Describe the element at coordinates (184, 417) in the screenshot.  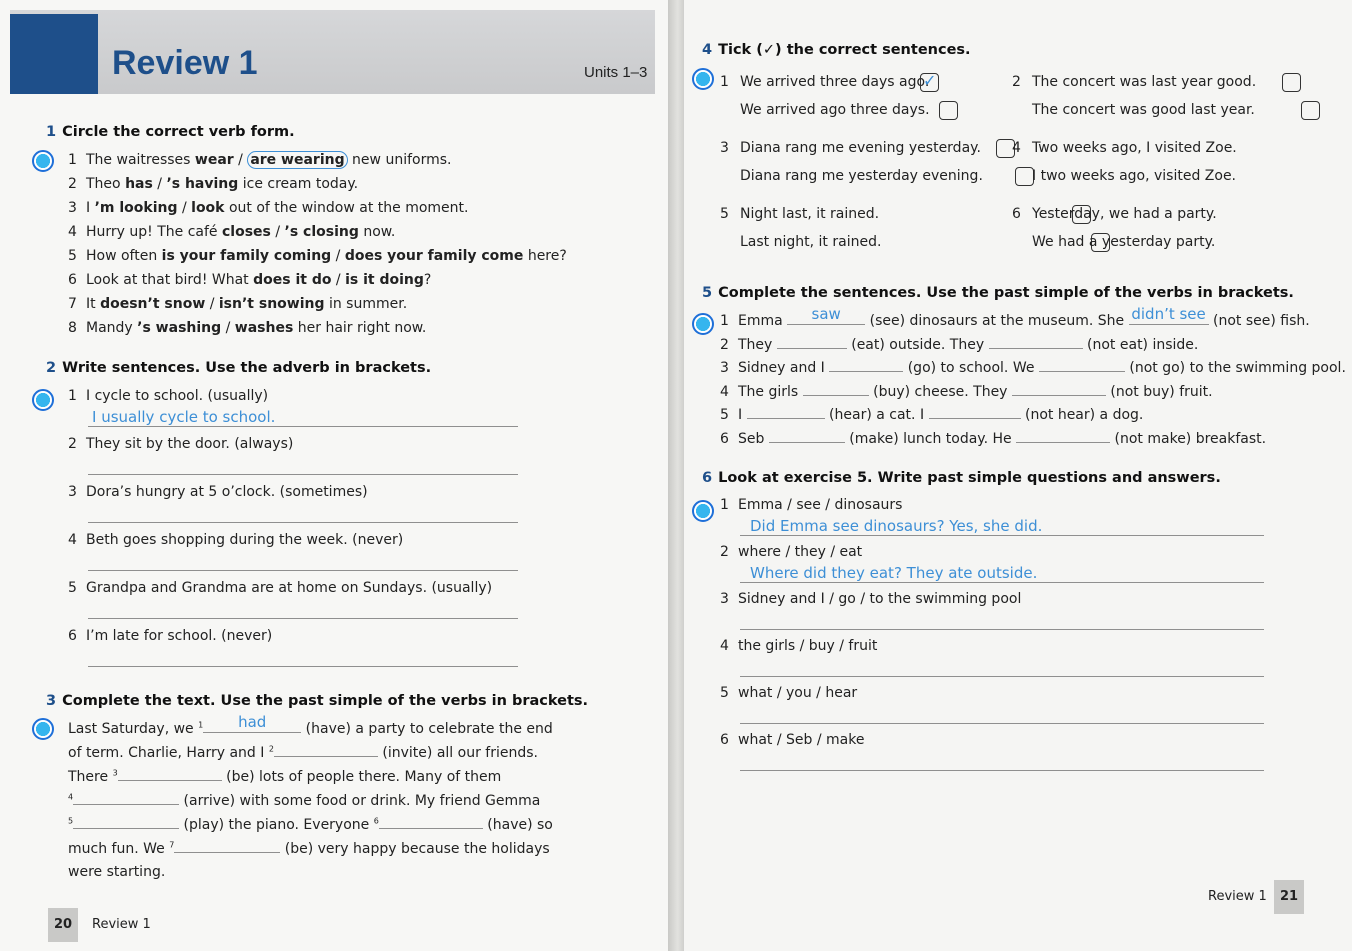
I see `answer-text: I usually cycle to school.` at that location.